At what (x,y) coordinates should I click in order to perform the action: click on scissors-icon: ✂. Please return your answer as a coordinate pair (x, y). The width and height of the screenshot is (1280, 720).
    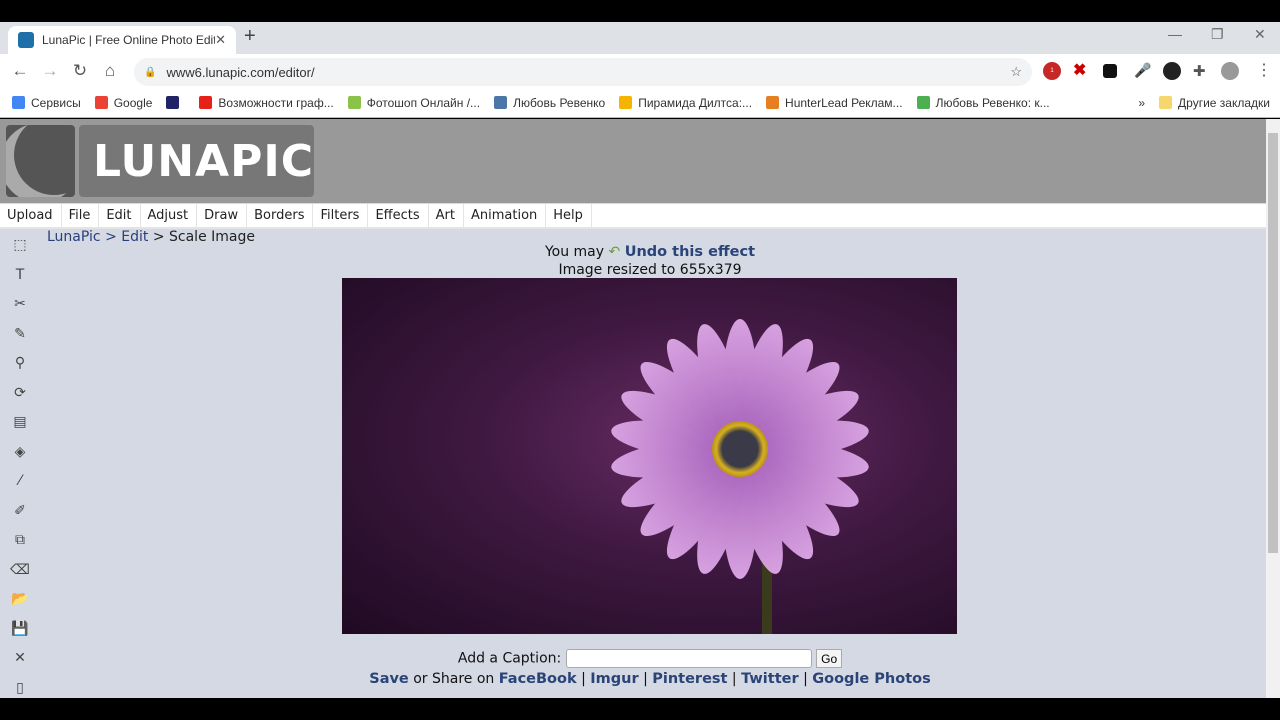
    Looking at the image, I should click on (20, 311).